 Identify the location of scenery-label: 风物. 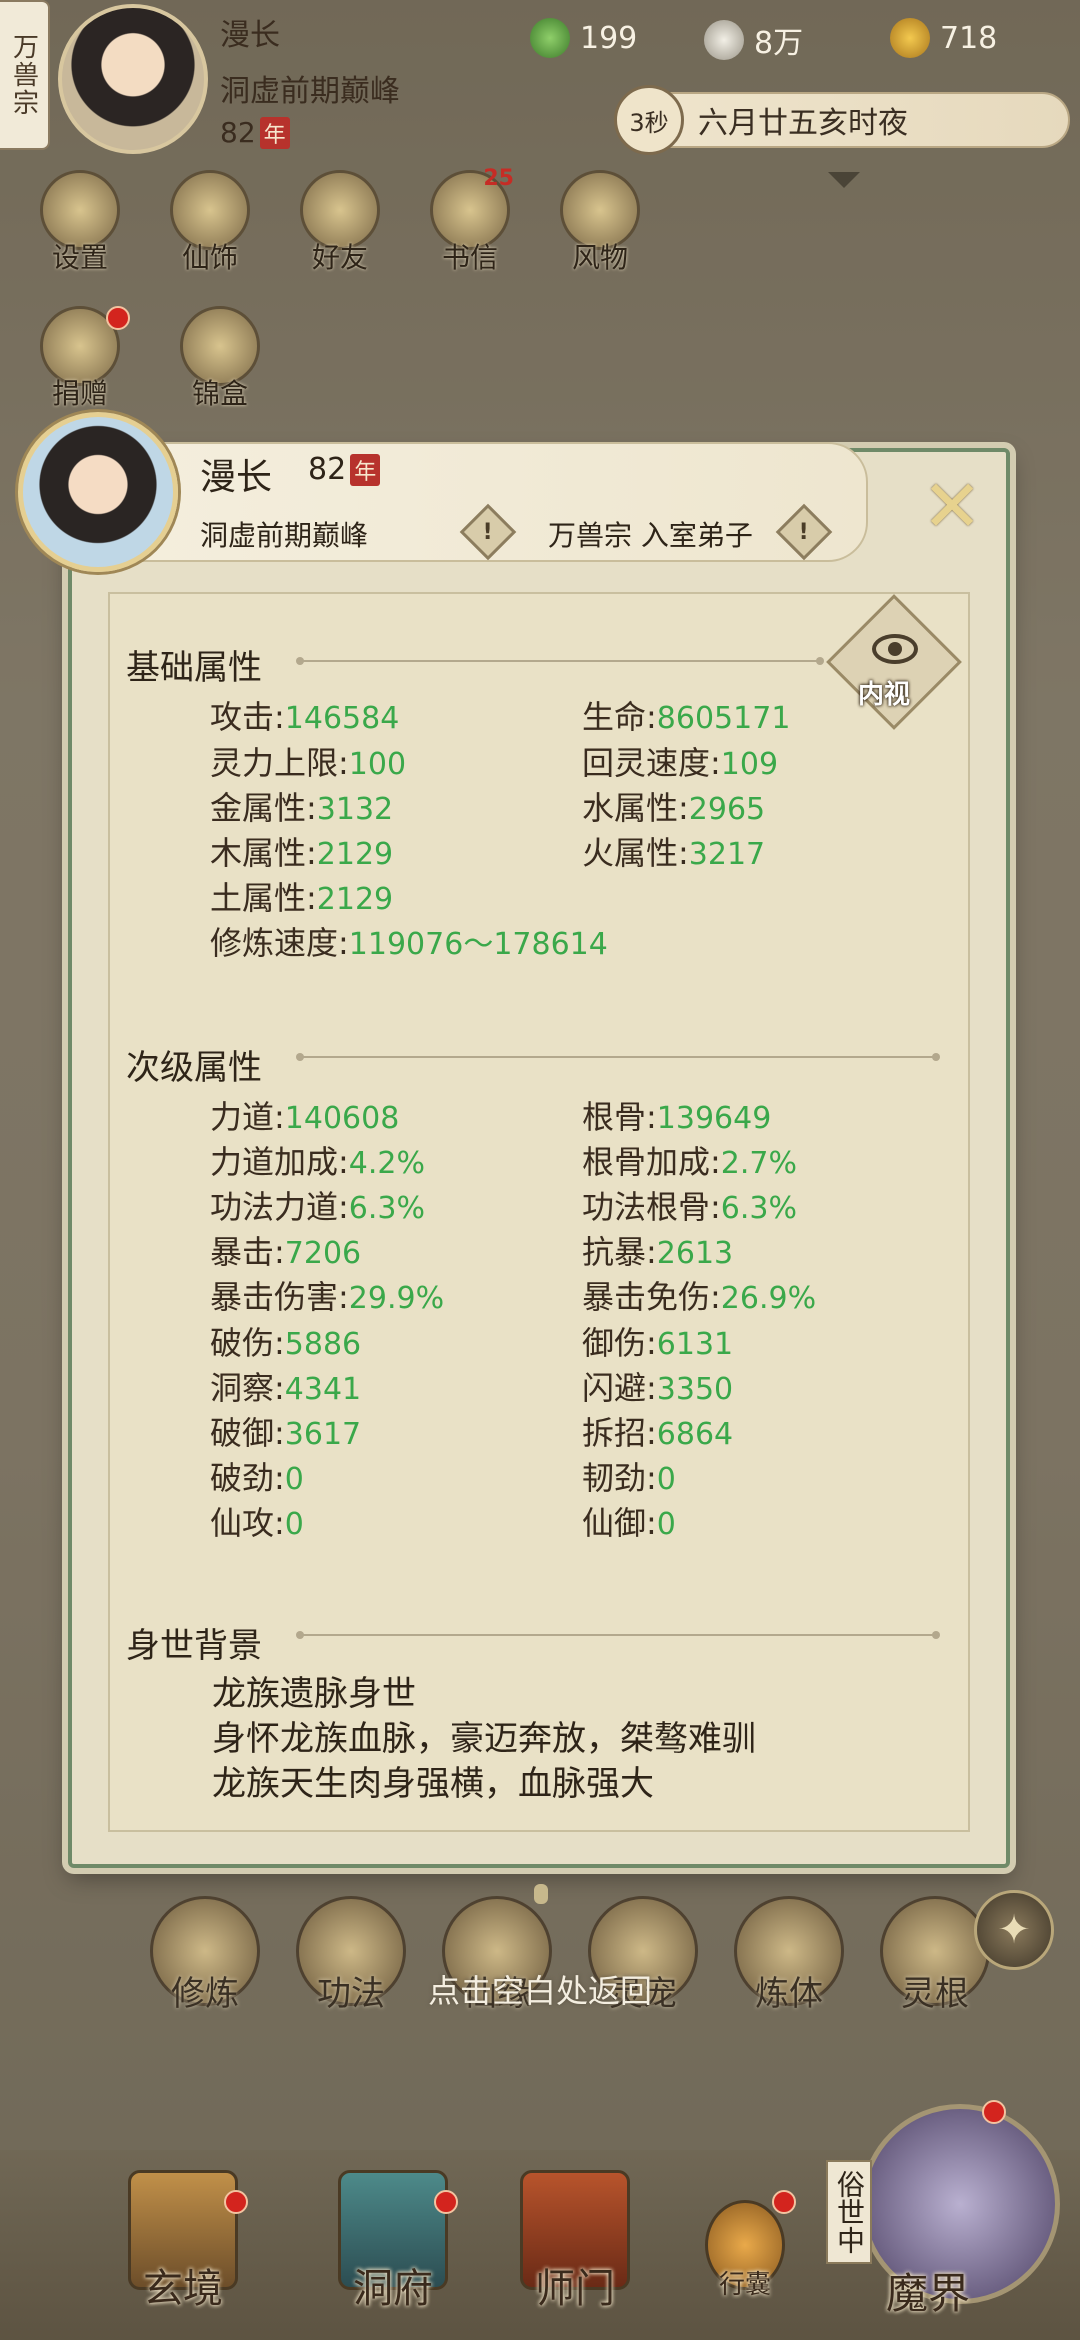
(599, 257).